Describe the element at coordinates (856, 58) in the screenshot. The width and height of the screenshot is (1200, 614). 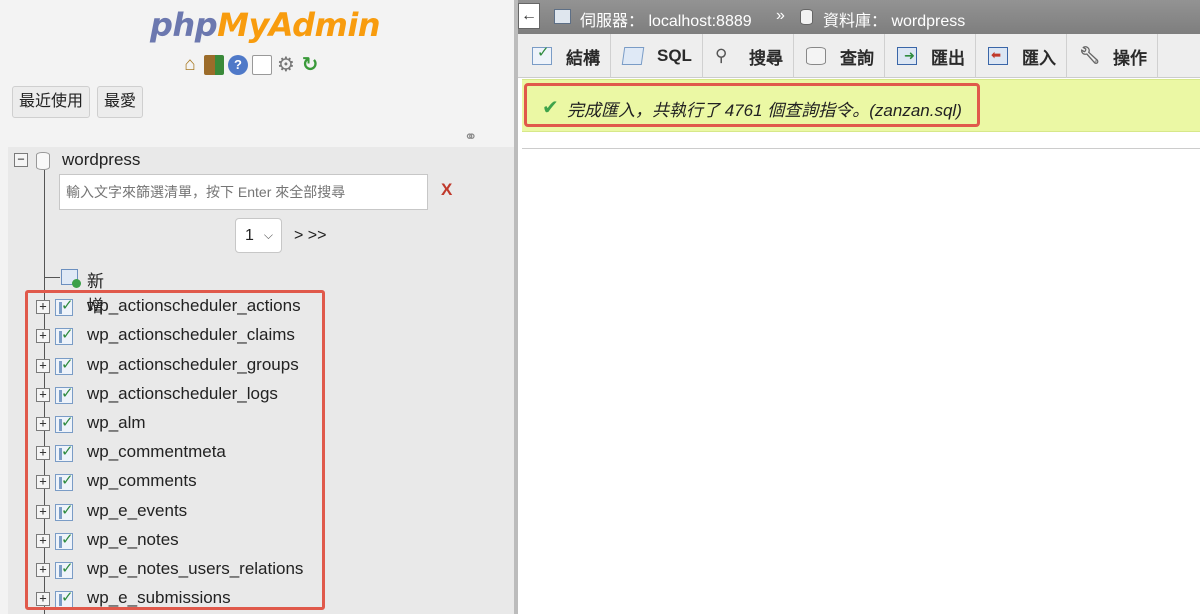
I see `tab-label: 查詢` at that location.